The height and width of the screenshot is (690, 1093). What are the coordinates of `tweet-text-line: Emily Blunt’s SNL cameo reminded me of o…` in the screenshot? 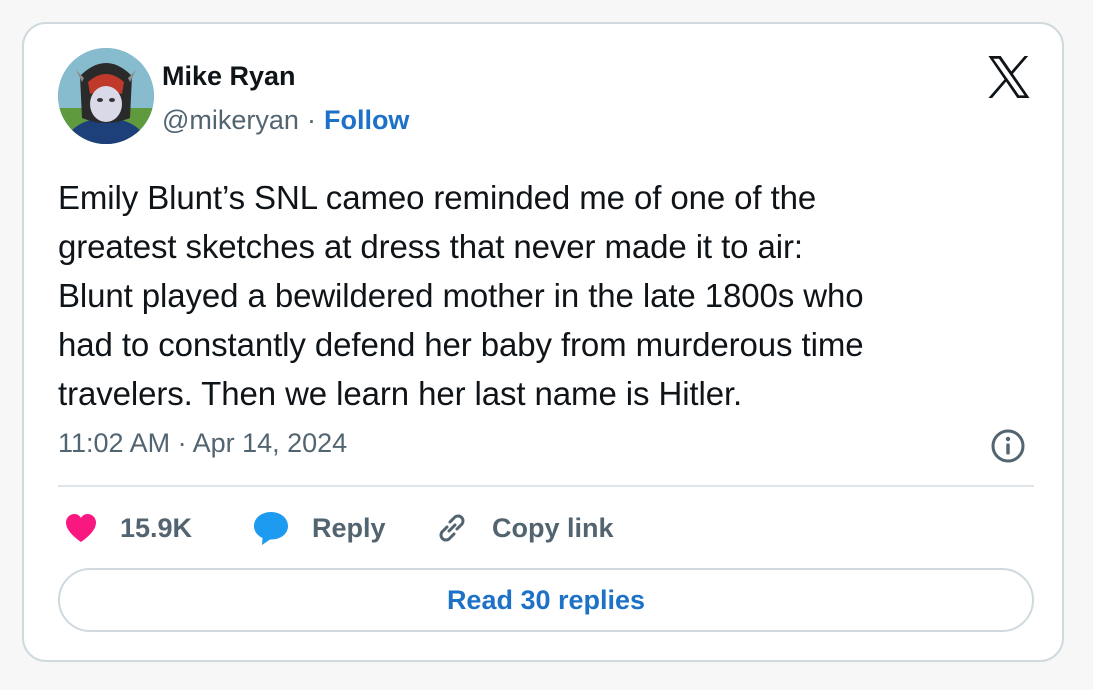 It's located at (437, 197).